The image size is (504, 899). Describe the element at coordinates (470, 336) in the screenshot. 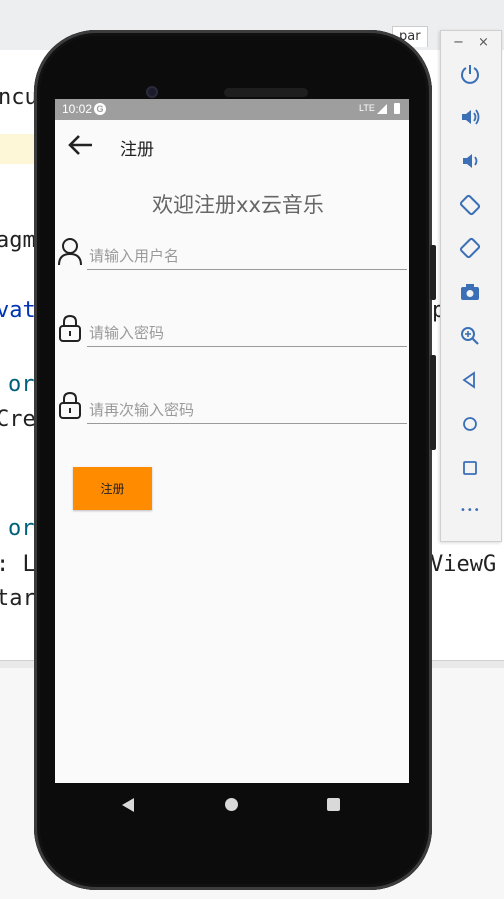

I see `zoom-icon` at that location.